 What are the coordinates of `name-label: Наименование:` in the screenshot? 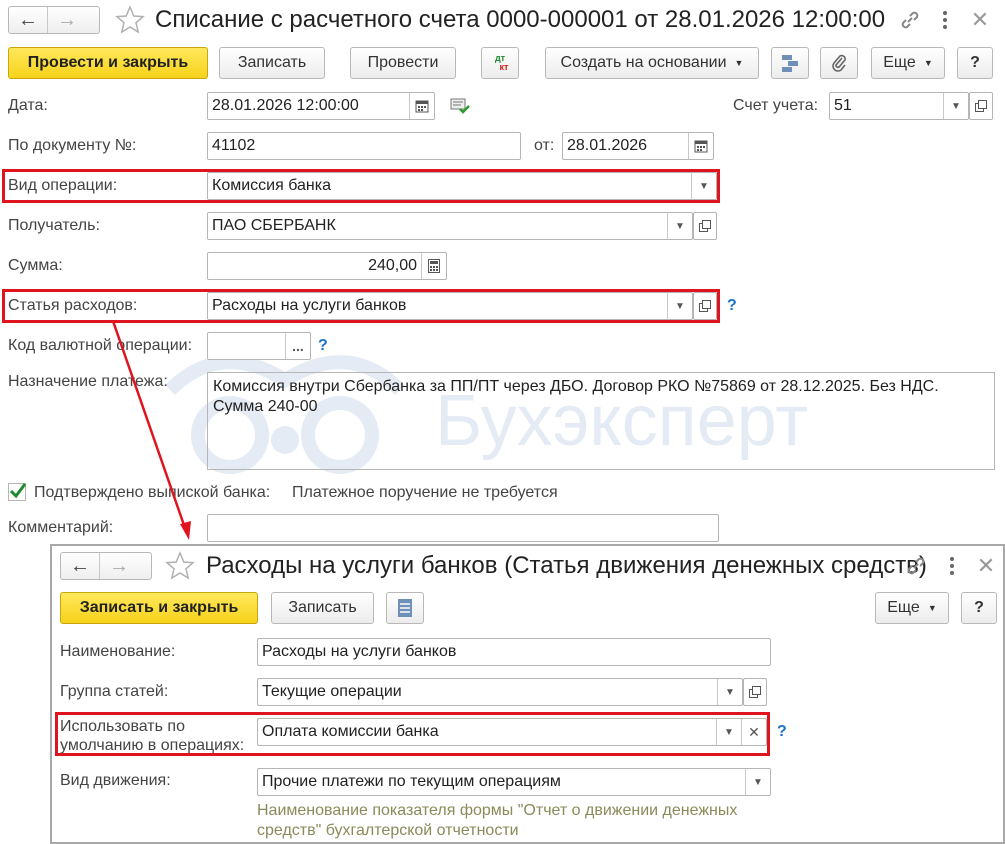 It's located at (118, 651).